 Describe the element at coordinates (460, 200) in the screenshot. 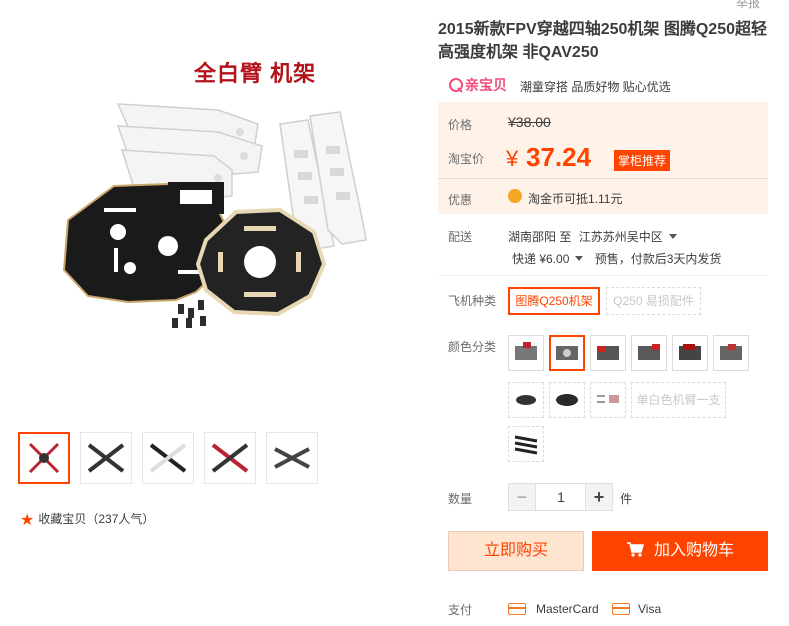

I see `benefit-label: 优惠` at that location.